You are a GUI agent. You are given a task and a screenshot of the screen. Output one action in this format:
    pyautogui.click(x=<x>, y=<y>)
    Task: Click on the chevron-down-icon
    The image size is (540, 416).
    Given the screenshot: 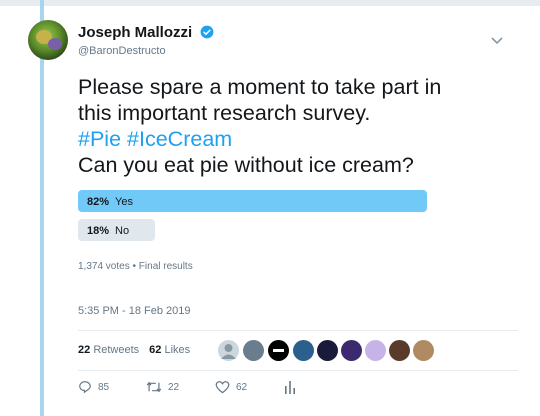 What is the action you would take?
    pyautogui.click(x=497, y=41)
    